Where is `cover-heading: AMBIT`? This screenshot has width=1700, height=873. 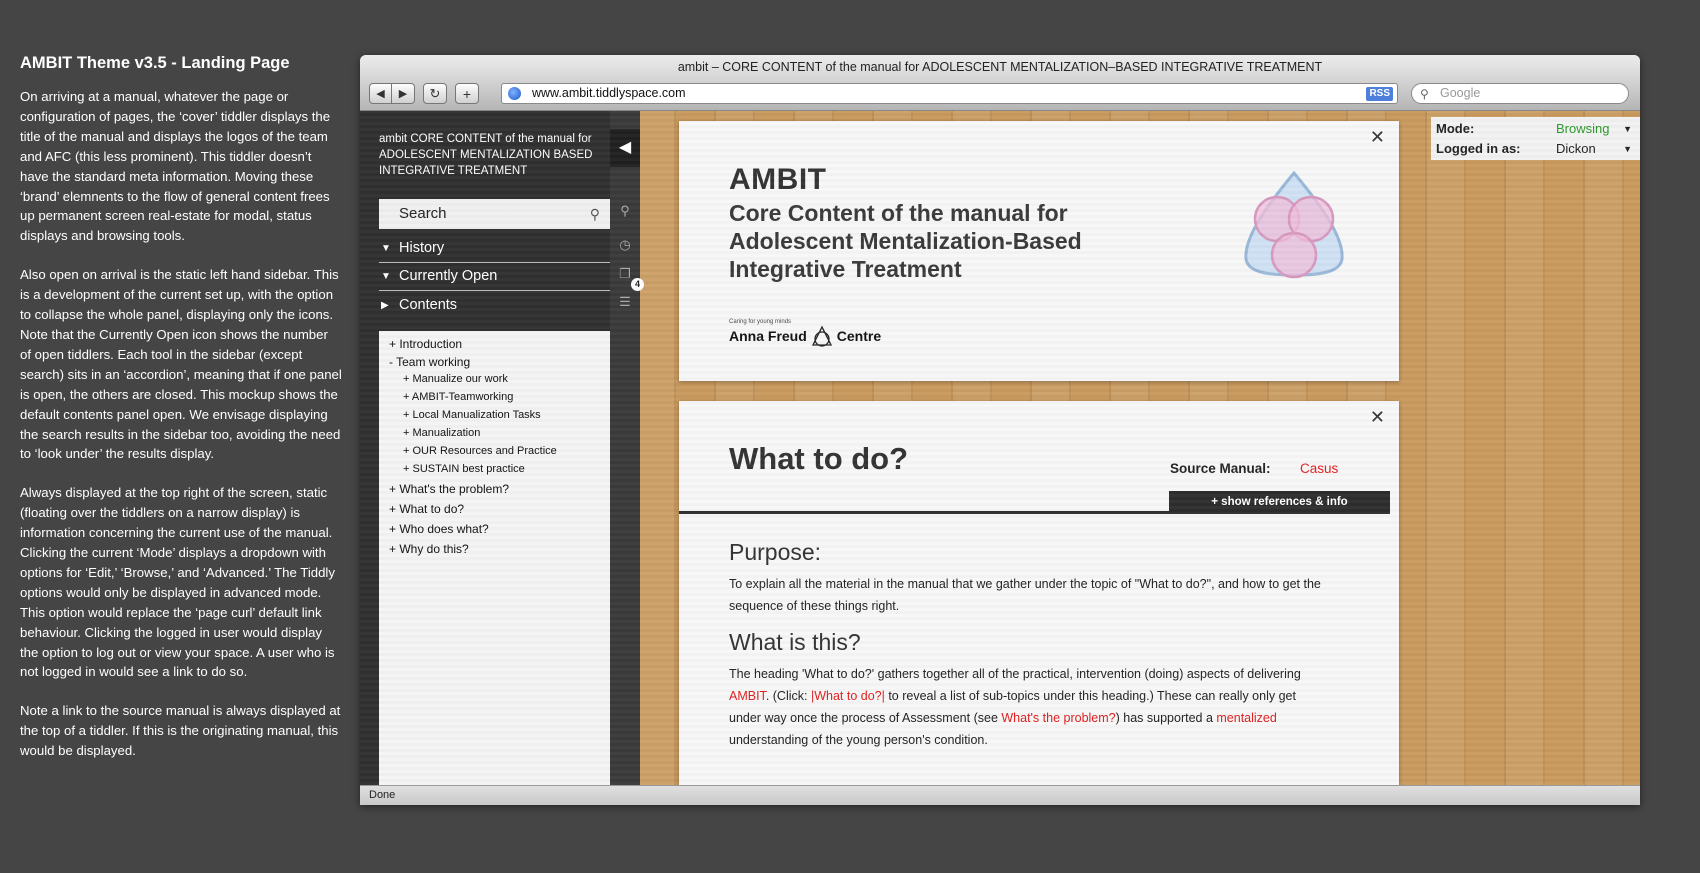
cover-heading: AMBIT is located at coordinates (778, 179).